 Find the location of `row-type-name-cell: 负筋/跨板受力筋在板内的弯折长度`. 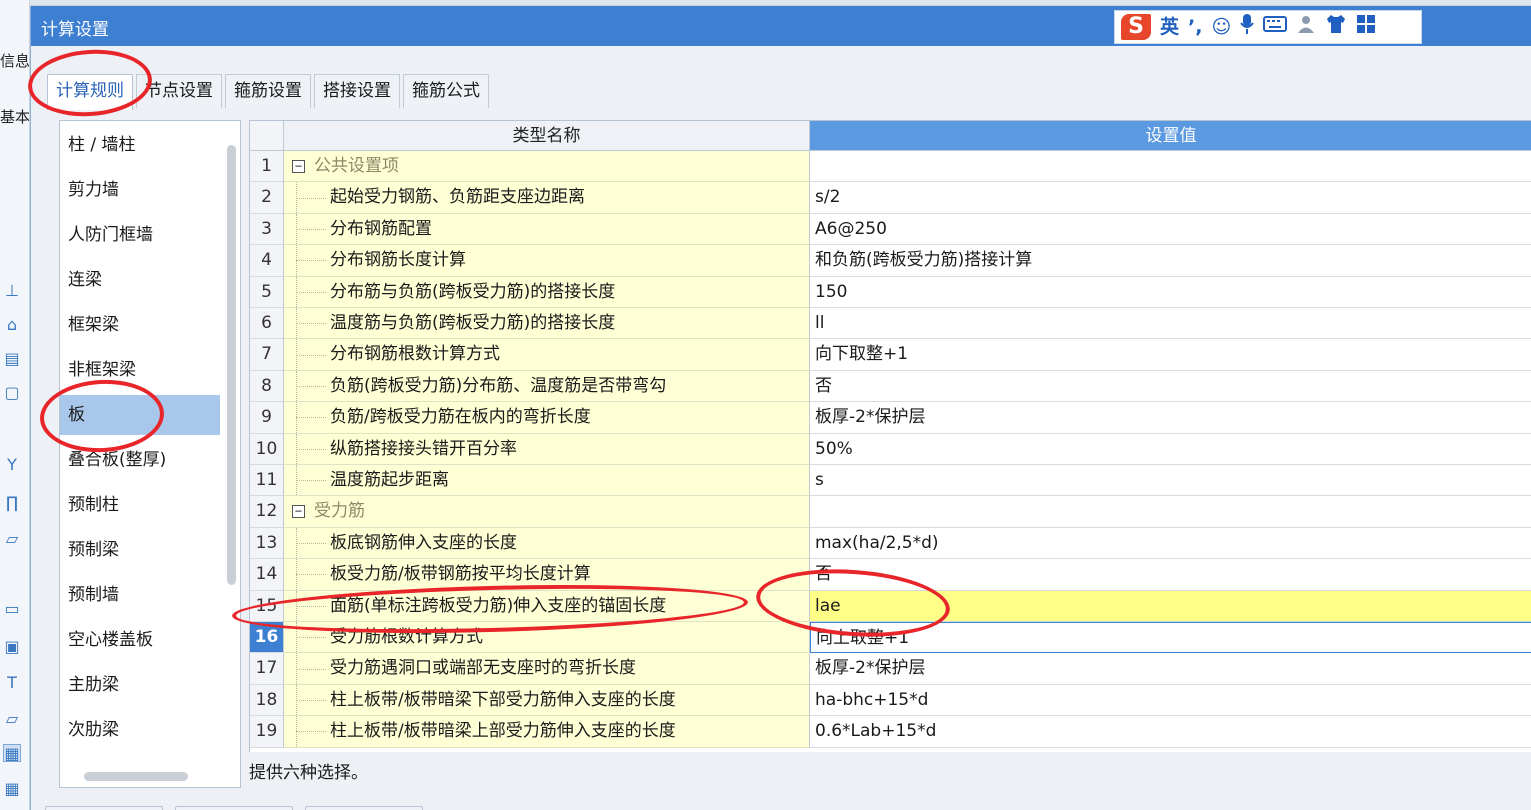

row-type-name-cell: 负筋/跨板受力筋在板内的弯折长度 is located at coordinates (547, 418).